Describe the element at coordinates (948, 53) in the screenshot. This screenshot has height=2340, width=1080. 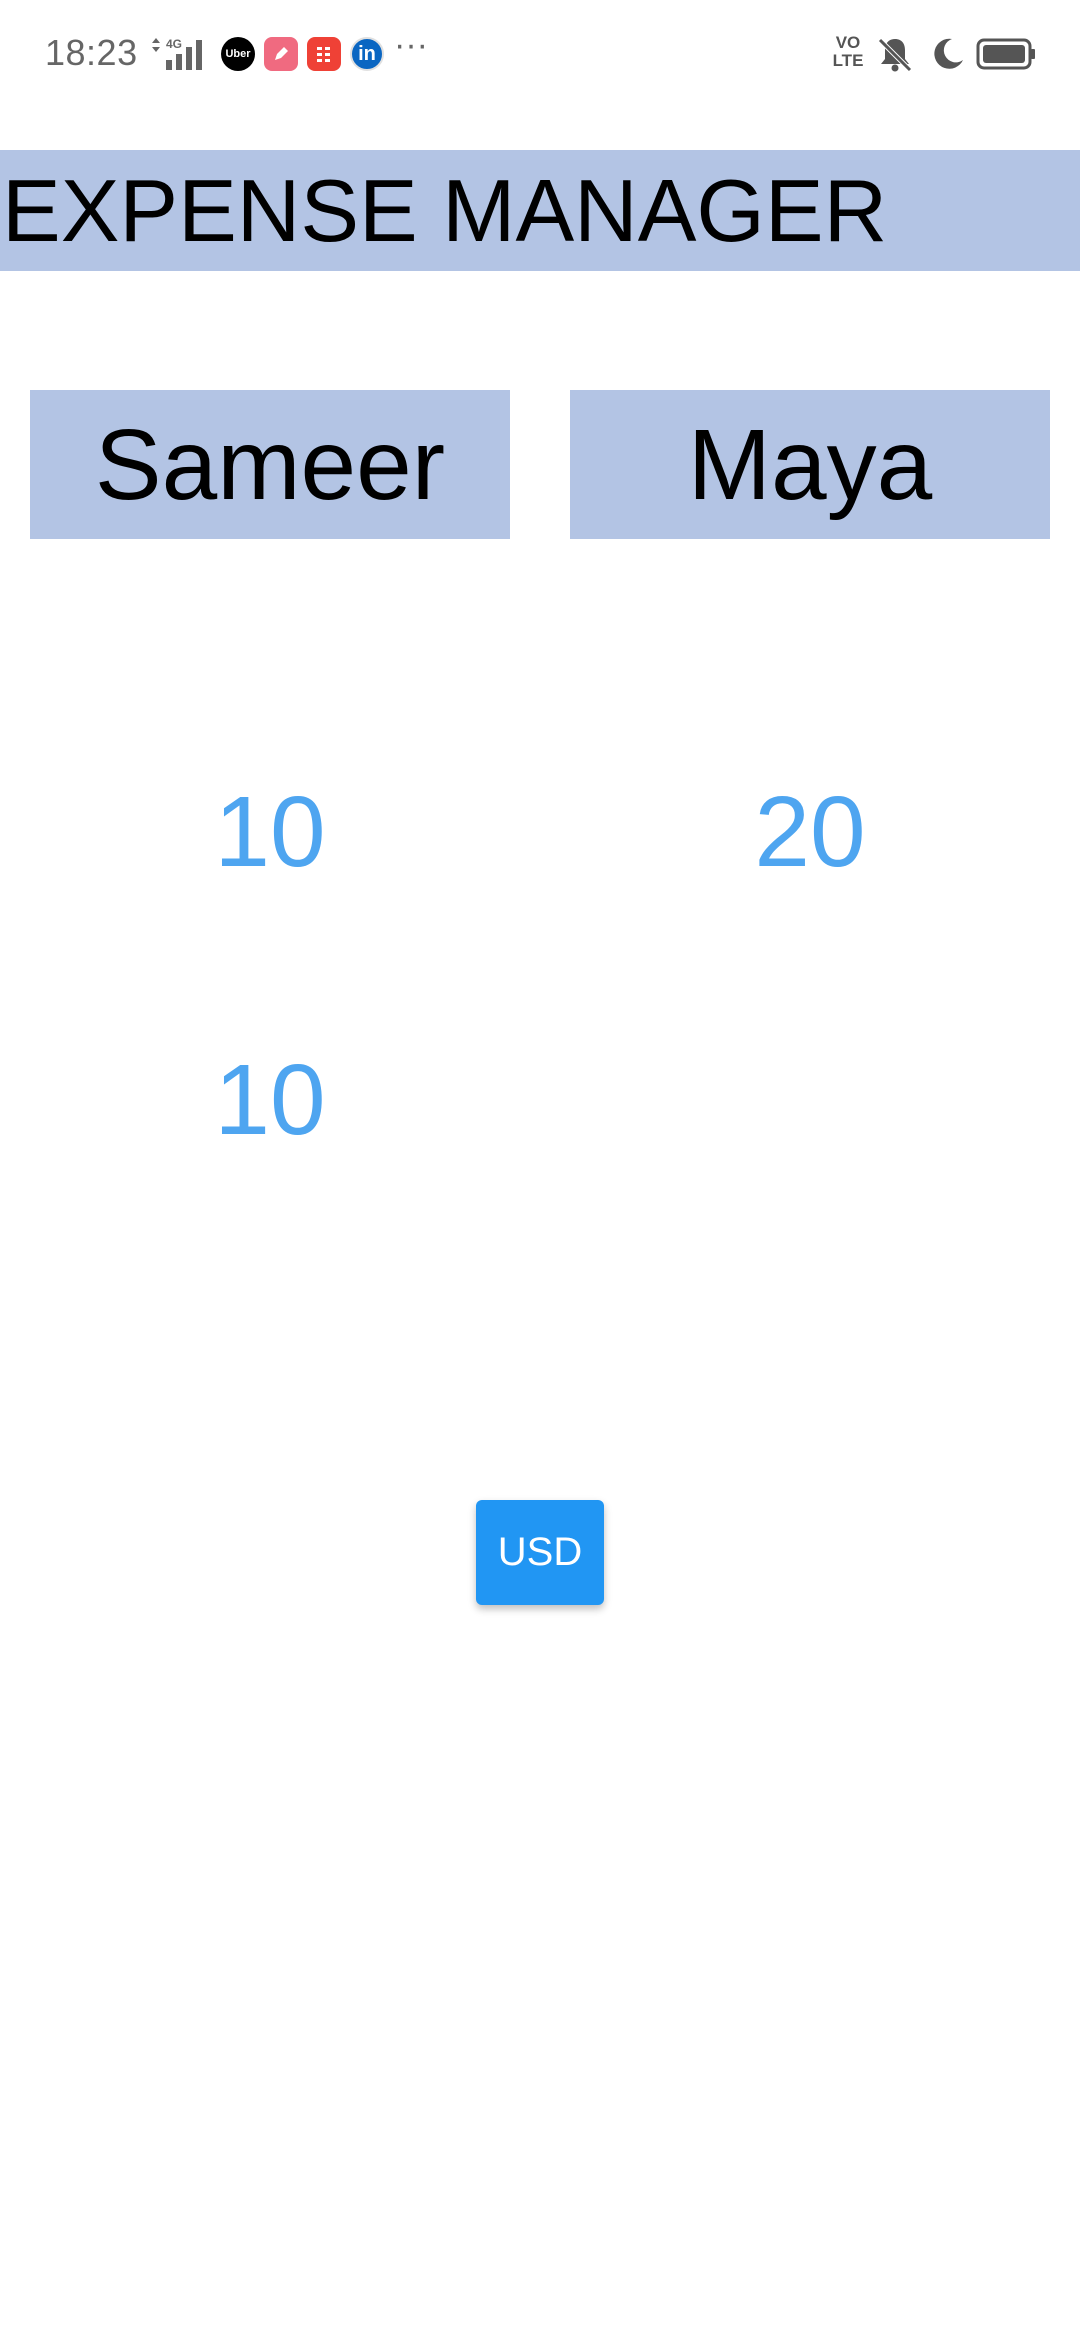
I see `moon-icon` at that location.